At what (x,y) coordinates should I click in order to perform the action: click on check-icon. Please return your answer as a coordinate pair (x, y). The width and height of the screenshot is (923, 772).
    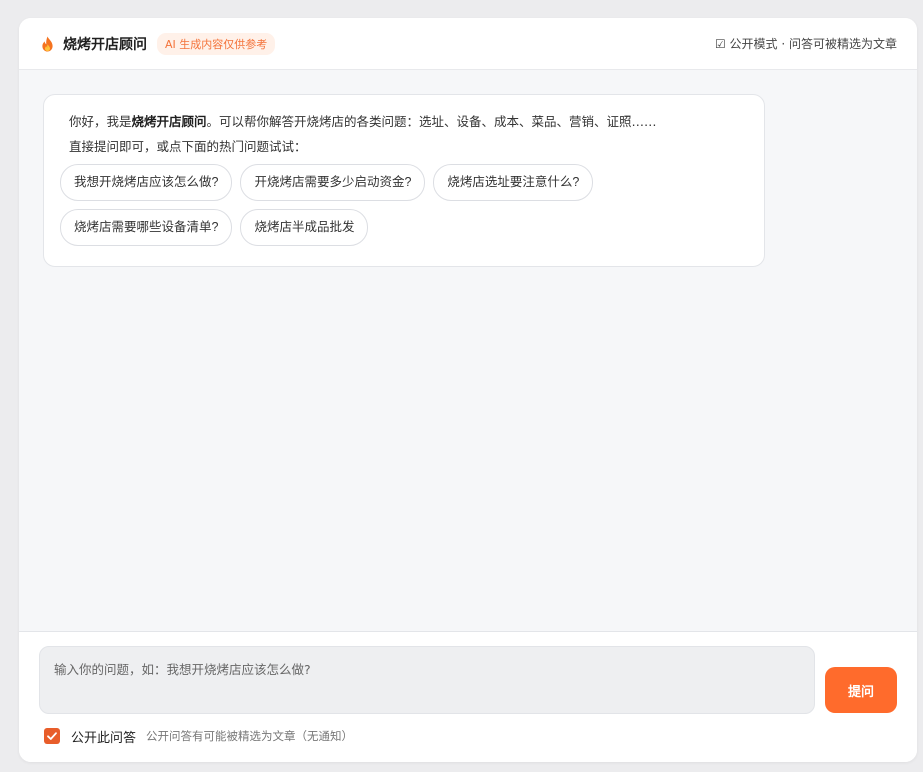
    Looking at the image, I should click on (52, 736).